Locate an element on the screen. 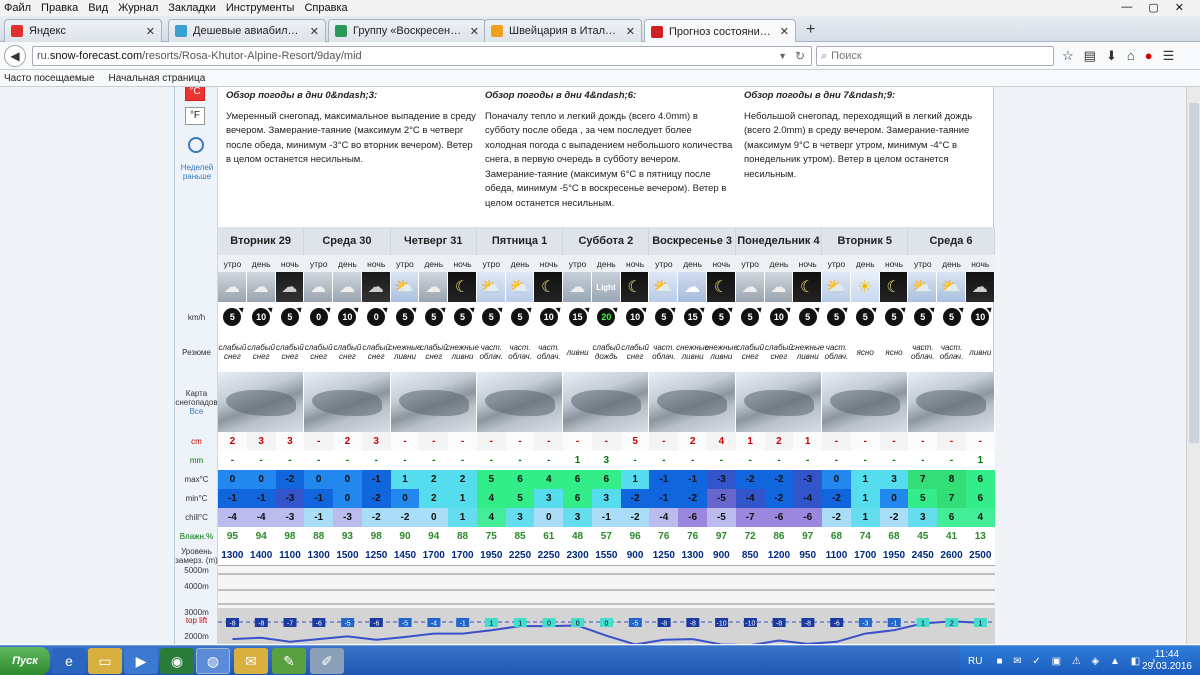  min-temp-cell: -4 is located at coordinates (750, 498).